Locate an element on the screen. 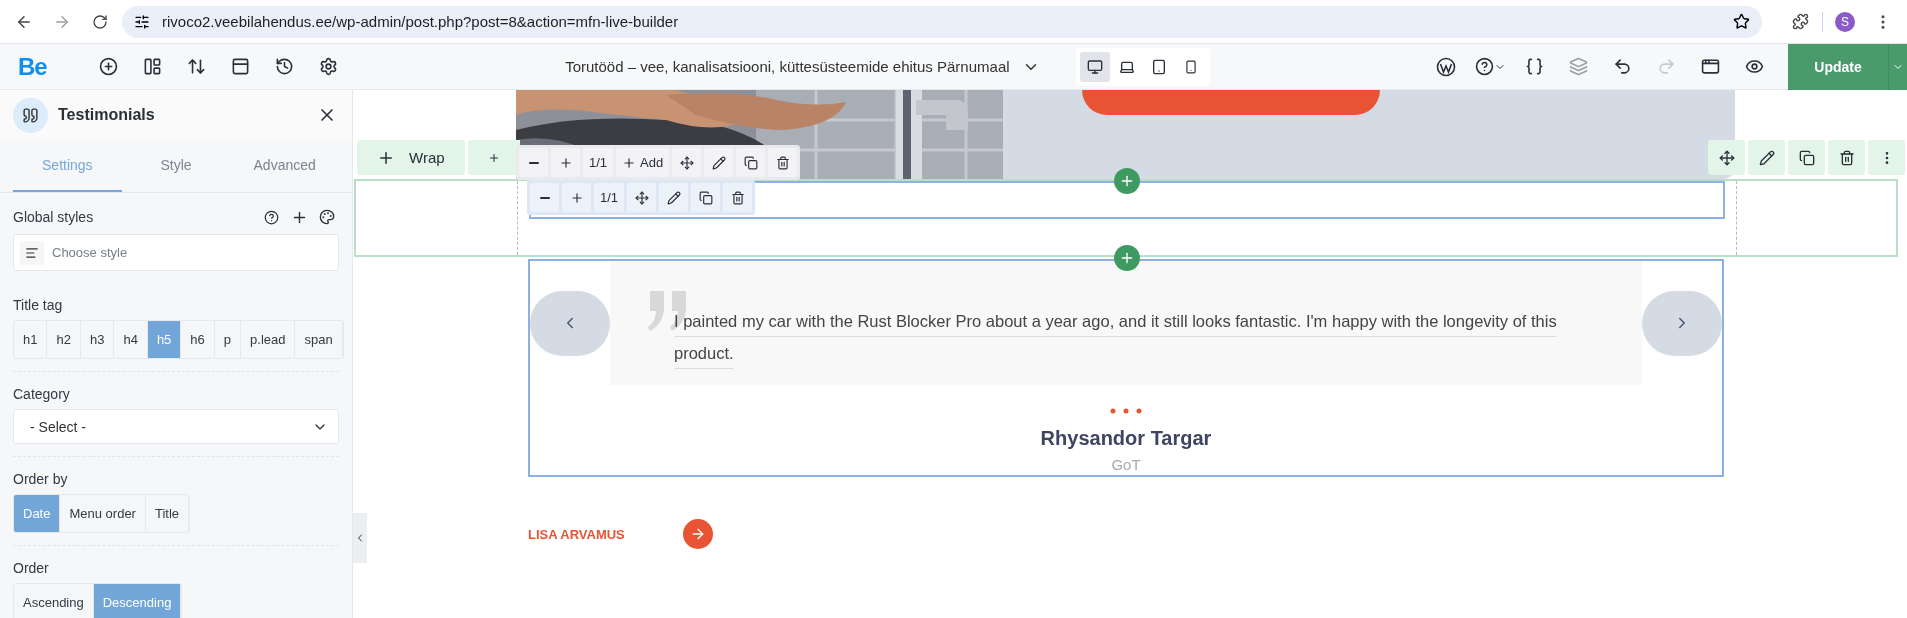  panel-title: Testimonials is located at coordinates (107, 115).